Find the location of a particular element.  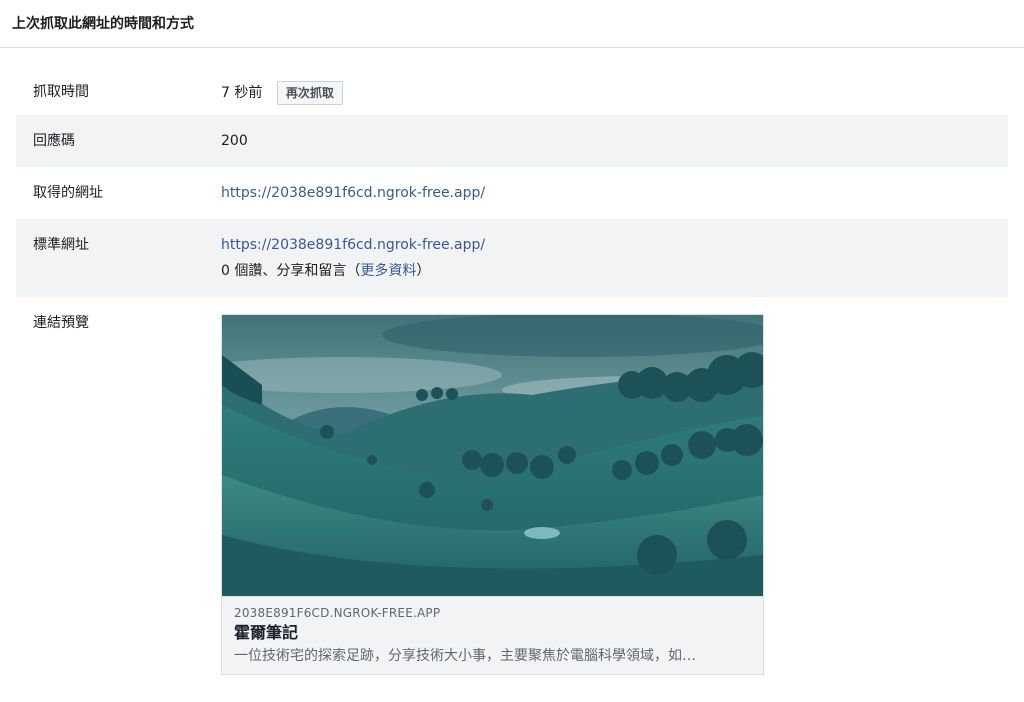

response-code-label: 回應碼 is located at coordinates (54, 141).